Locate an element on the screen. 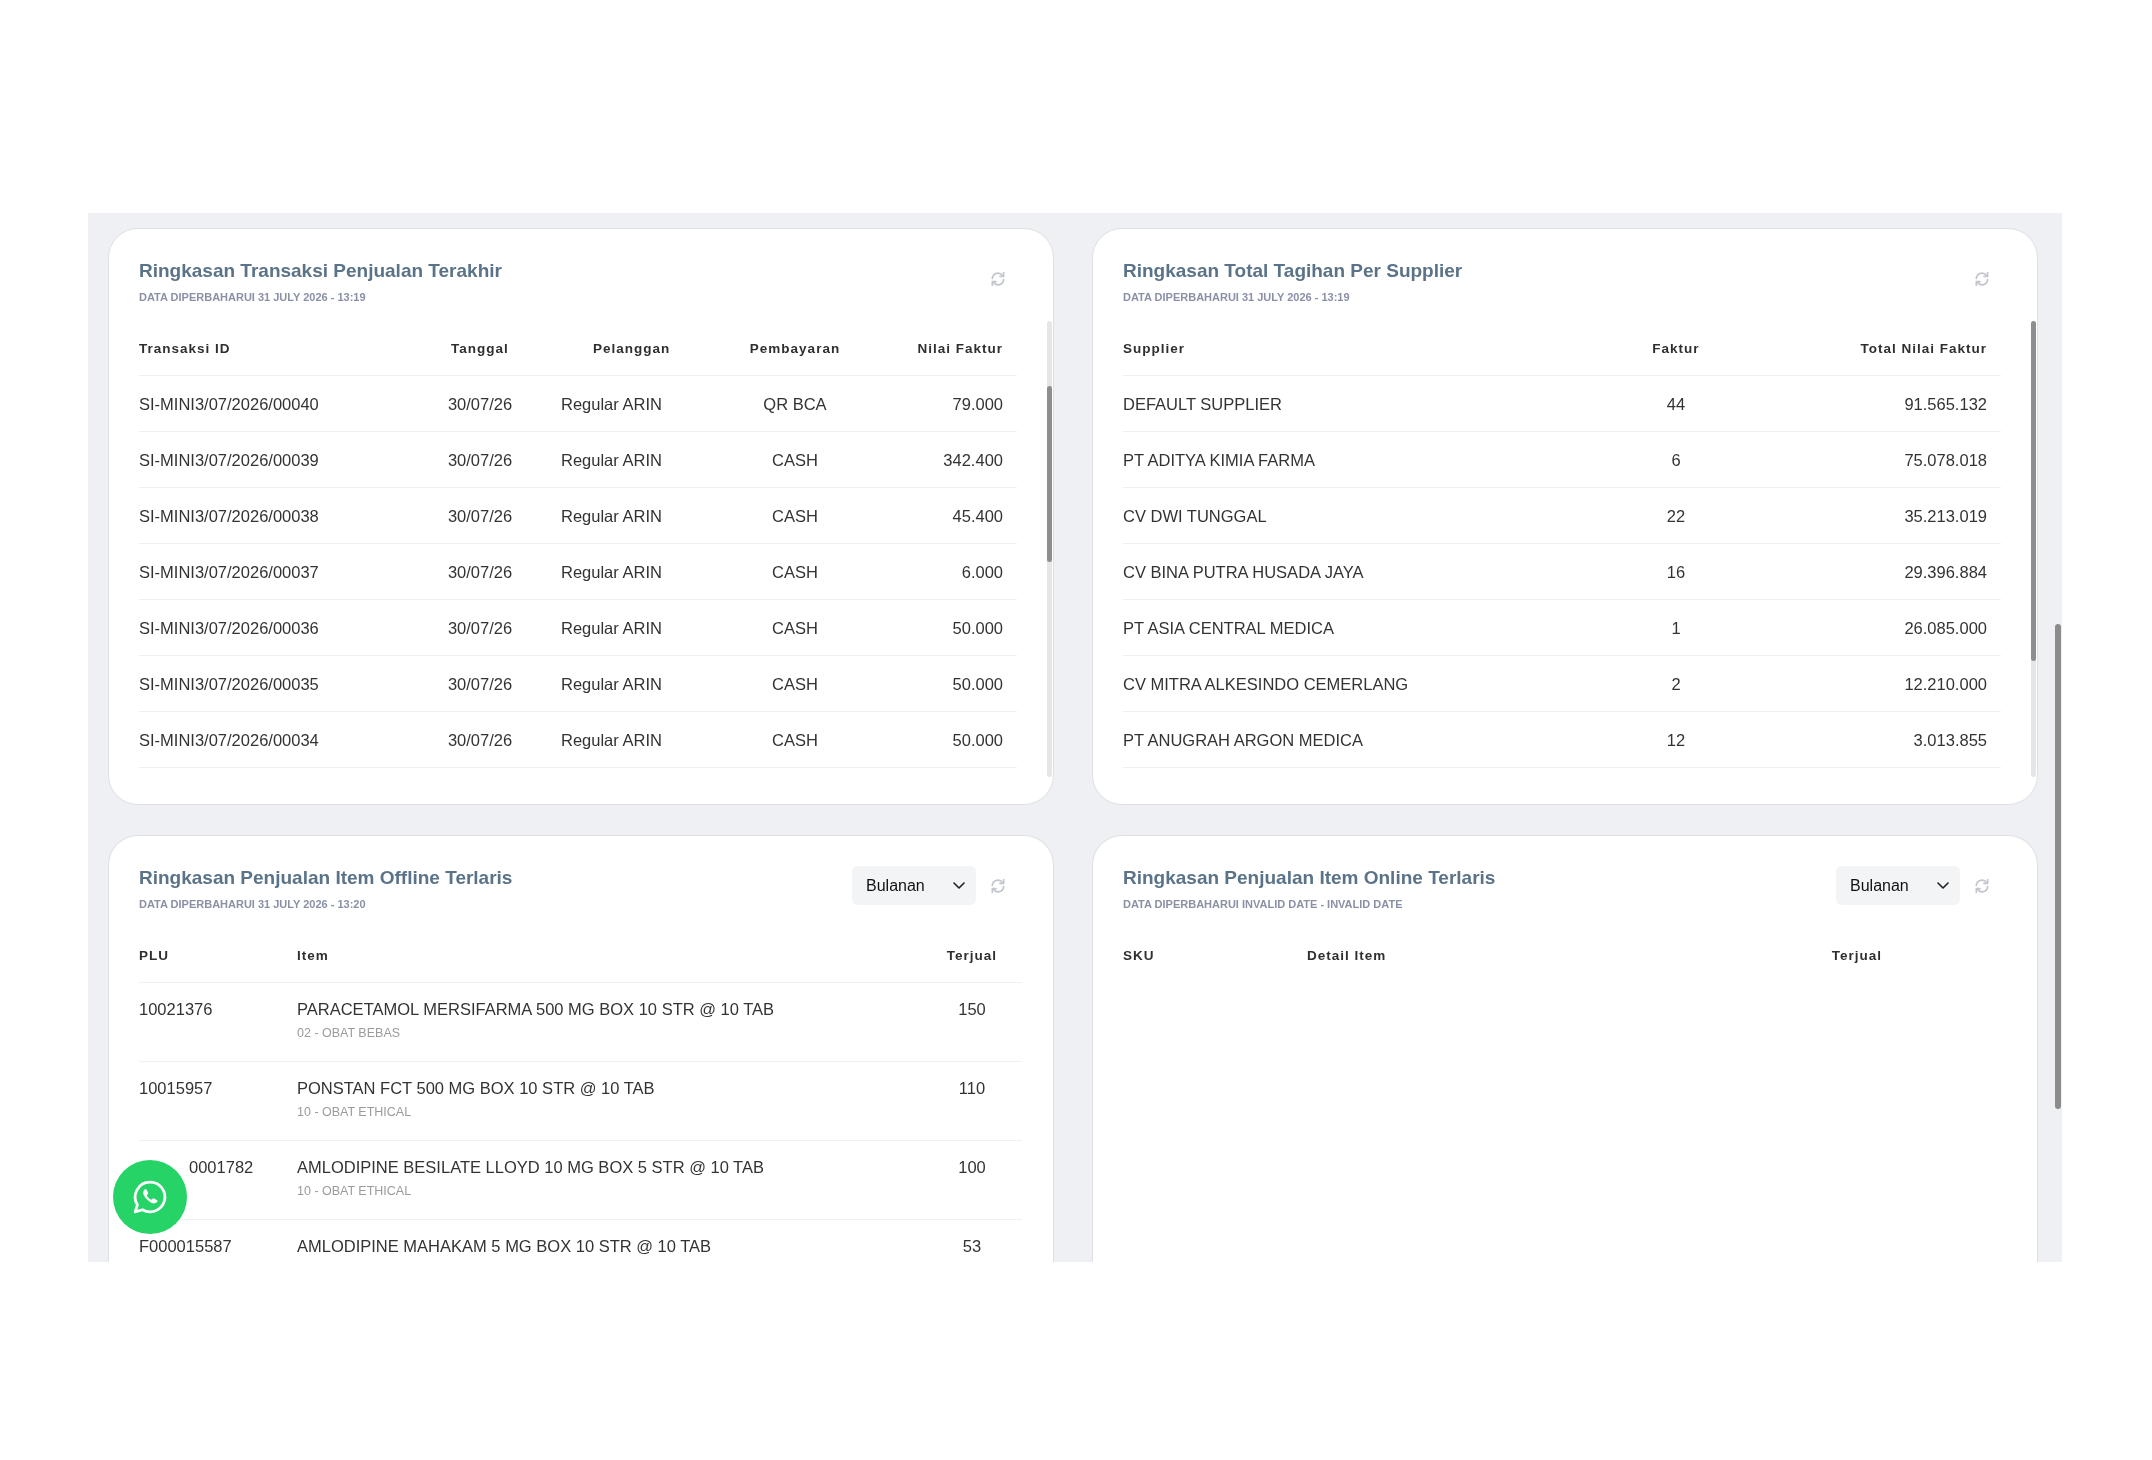  table-cell: CV BINA PUTRA HUSADA JAYA is located at coordinates (1243, 571).